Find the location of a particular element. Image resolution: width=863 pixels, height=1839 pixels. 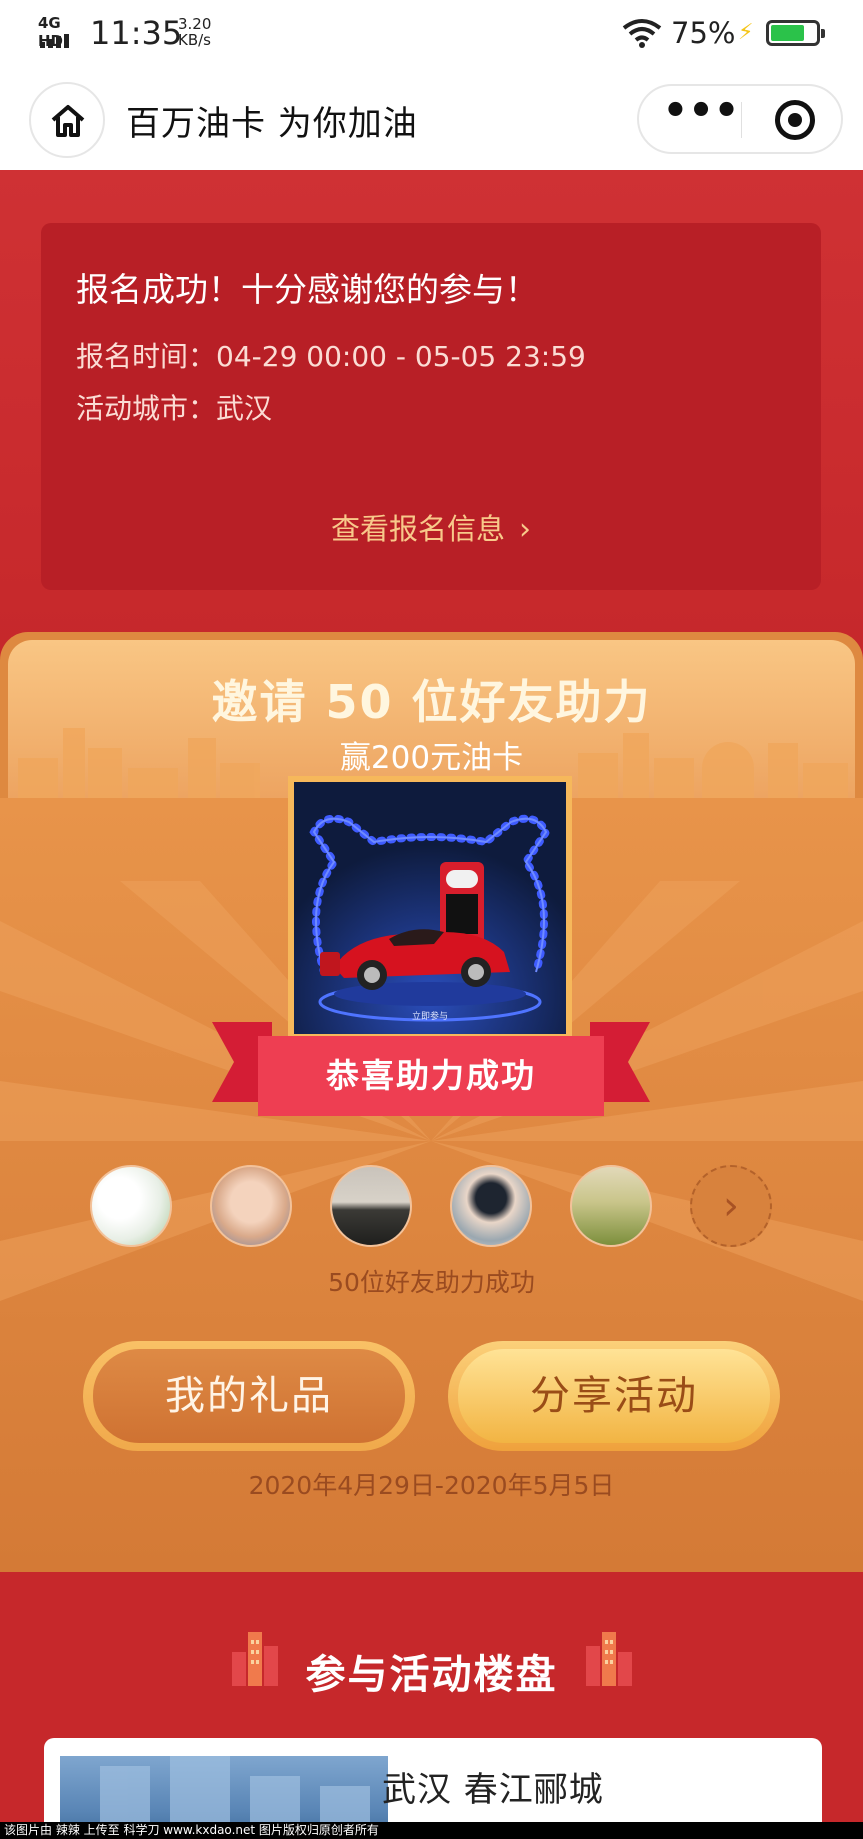

view-registration-link: 查看报名信息 › is located at coordinates (431, 527).